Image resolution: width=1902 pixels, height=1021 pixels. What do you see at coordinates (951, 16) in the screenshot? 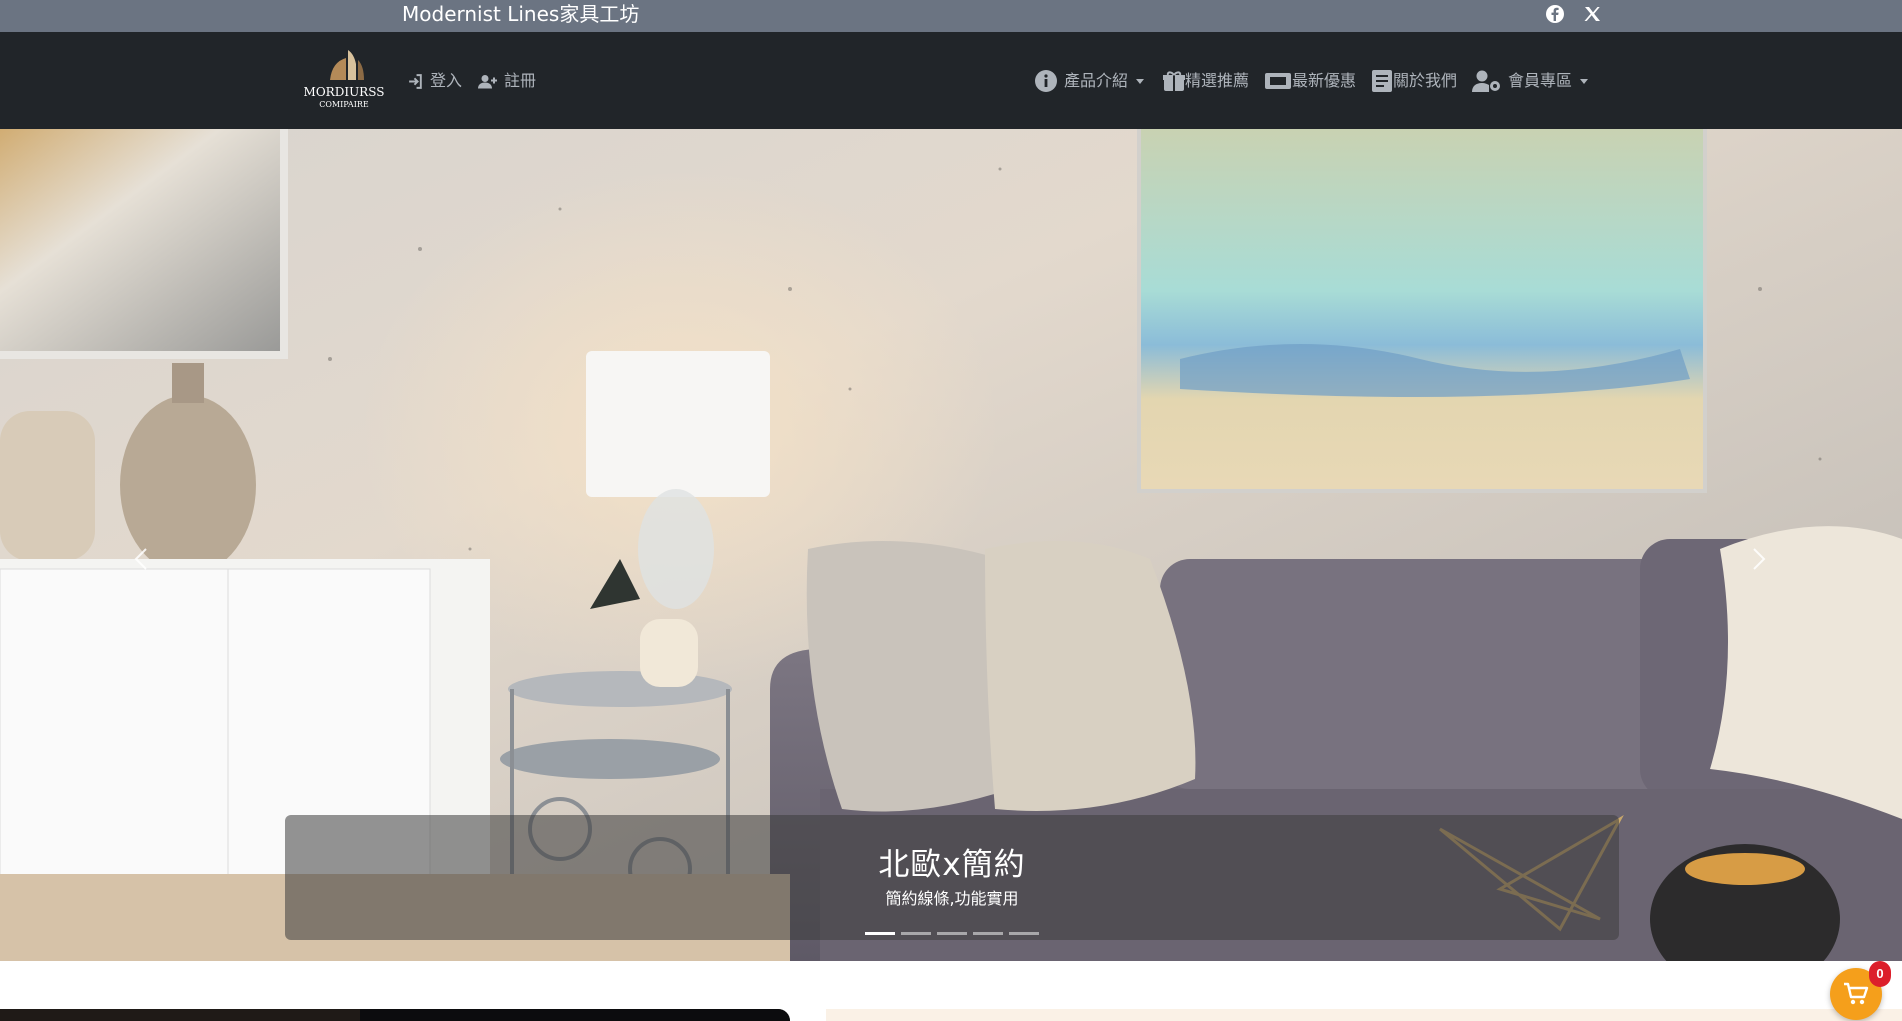
I see `top-strip: Modernist Lines家具工坊` at bounding box center [951, 16].